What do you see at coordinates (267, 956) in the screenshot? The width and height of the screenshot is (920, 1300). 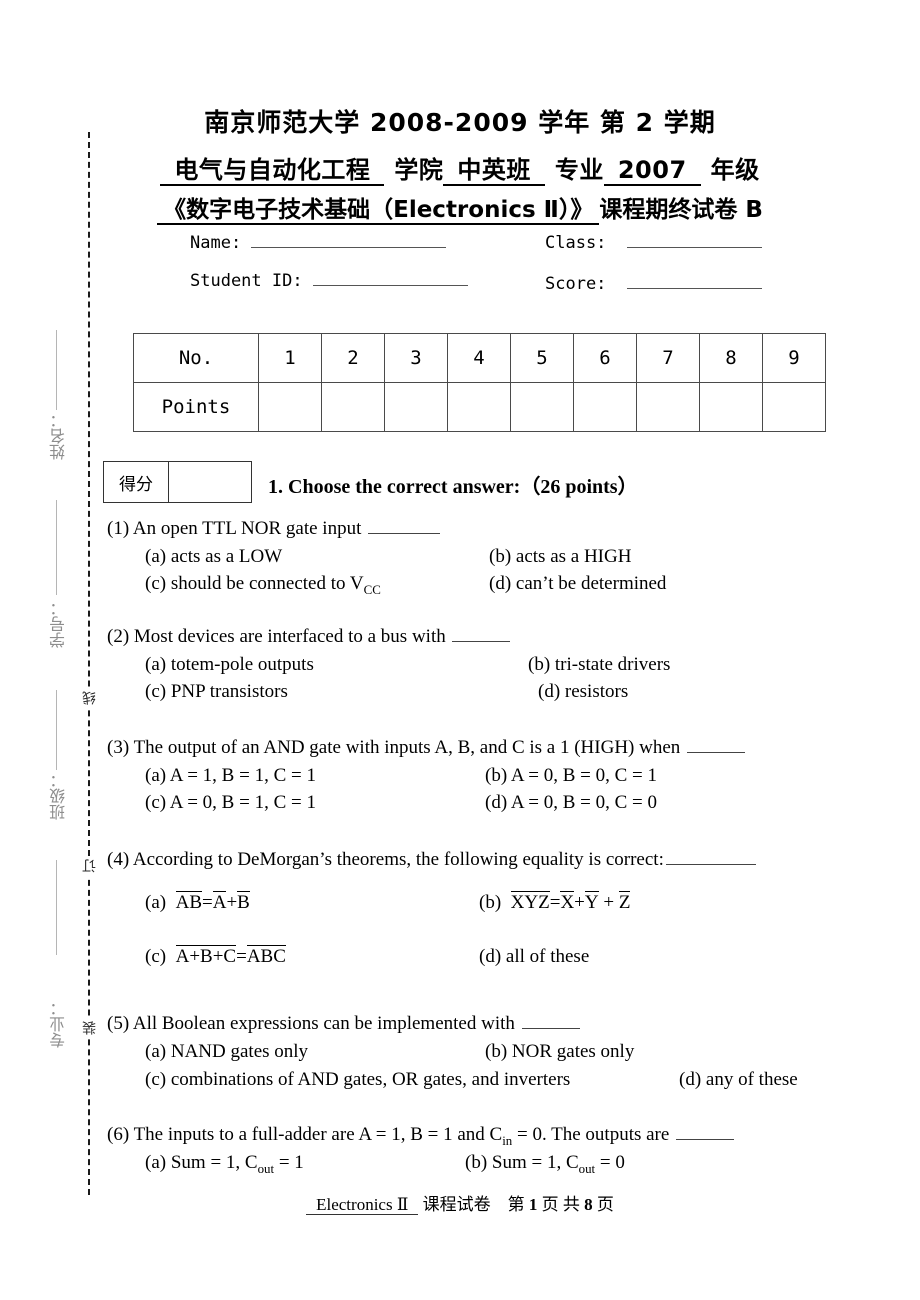 I see `formula-c-term2: B` at bounding box center [267, 956].